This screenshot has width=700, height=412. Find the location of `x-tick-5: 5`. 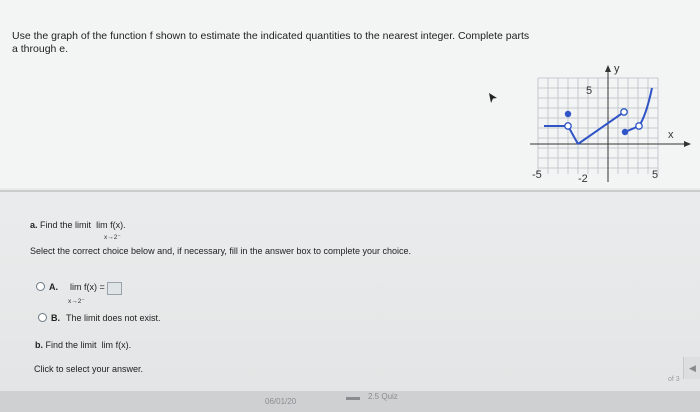

x-tick-5: 5 is located at coordinates (655, 175).